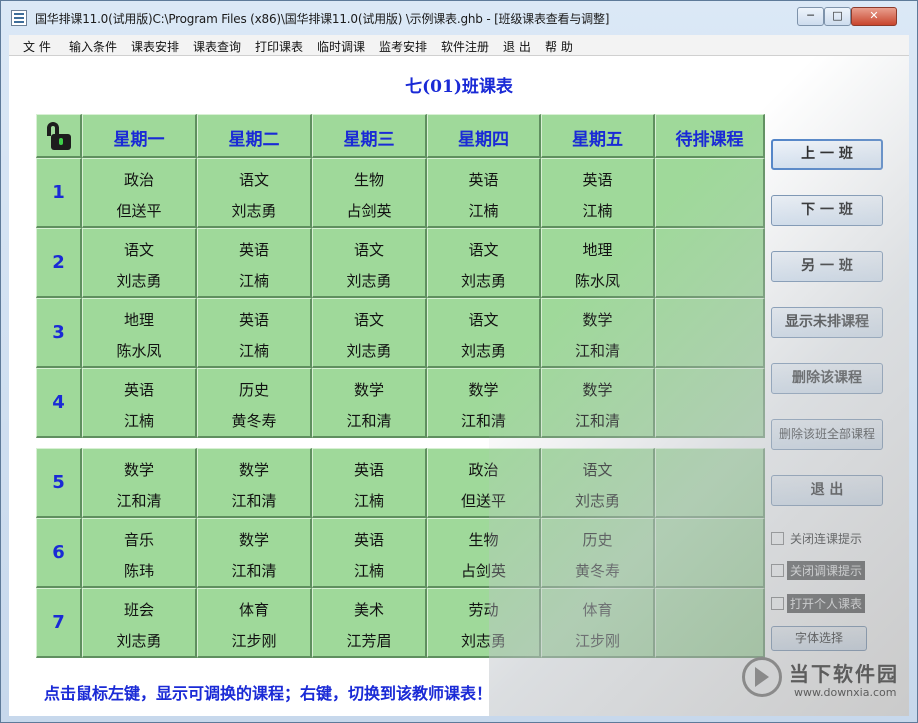 Image resolution: width=918 pixels, height=723 pixels. I want to click on maximize-button: □, so click(837, 16).